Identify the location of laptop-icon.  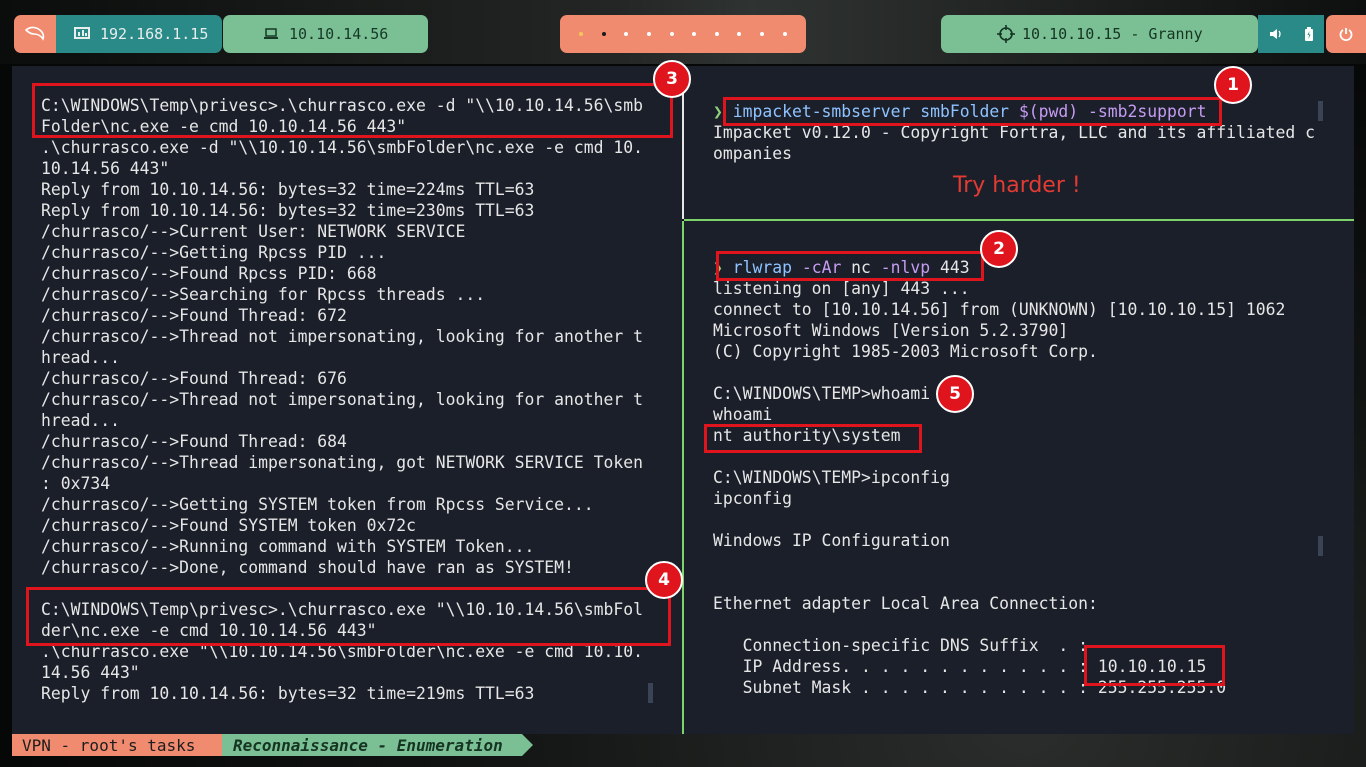
(271, 33).